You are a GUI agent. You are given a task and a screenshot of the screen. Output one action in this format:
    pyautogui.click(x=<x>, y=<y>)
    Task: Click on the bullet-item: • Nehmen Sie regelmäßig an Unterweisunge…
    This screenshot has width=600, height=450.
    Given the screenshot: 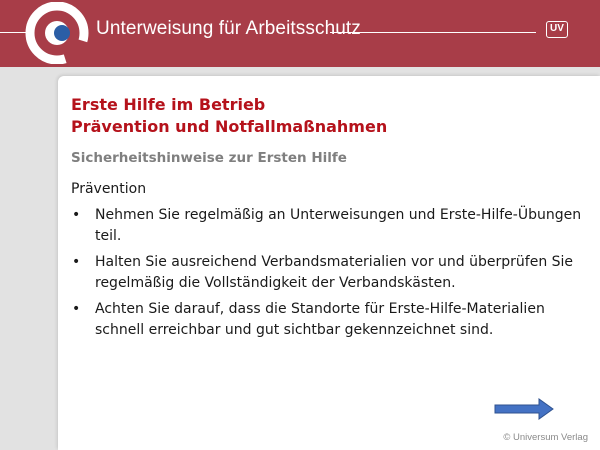 What is the action you would take?
    pyautogui.click(x=331, y=226)
    